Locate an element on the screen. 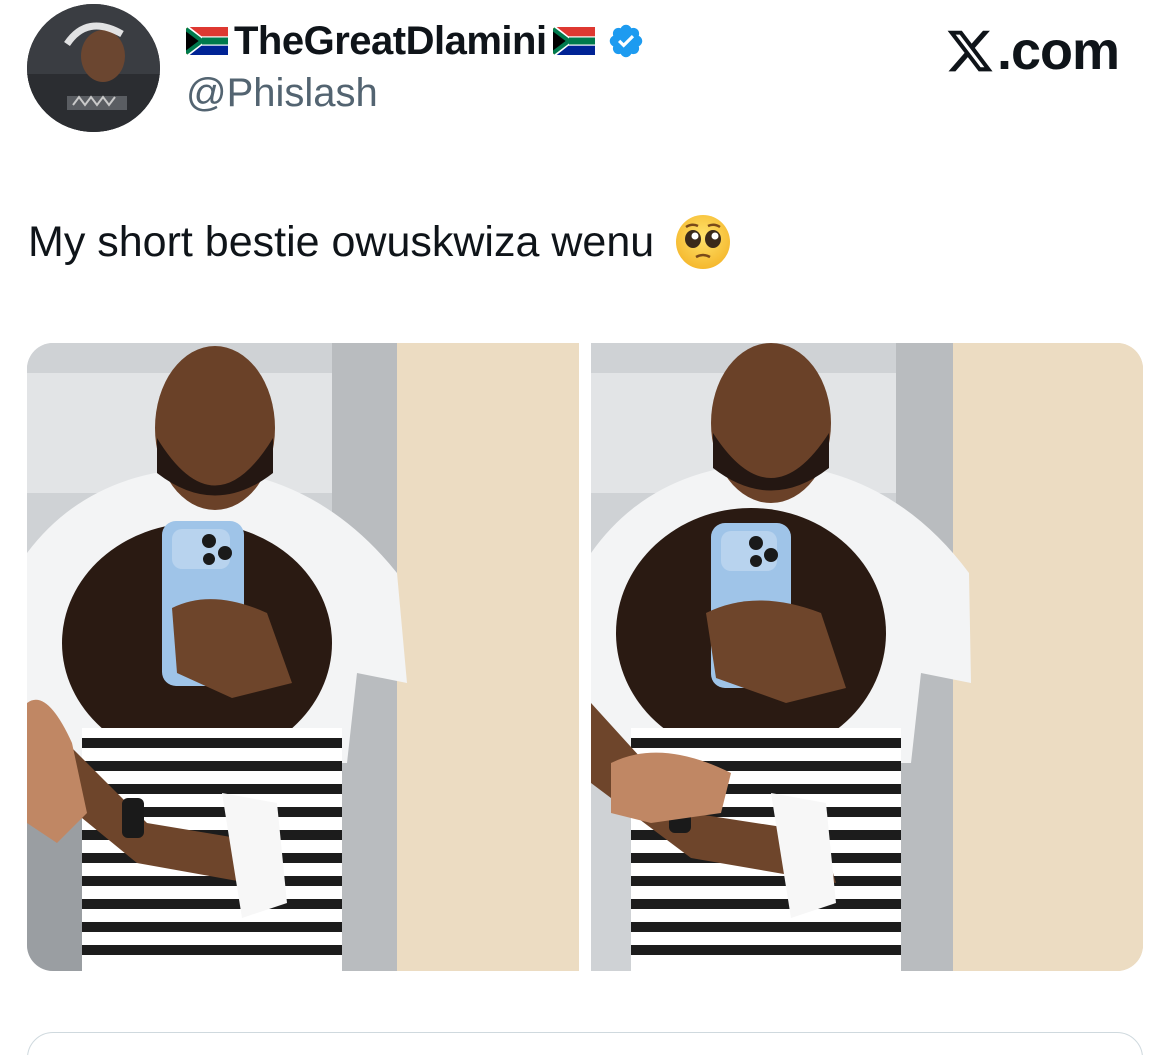 This screenshot has height=1055, width=1169. x-brand: .com is located at coordinates (1032, 51).